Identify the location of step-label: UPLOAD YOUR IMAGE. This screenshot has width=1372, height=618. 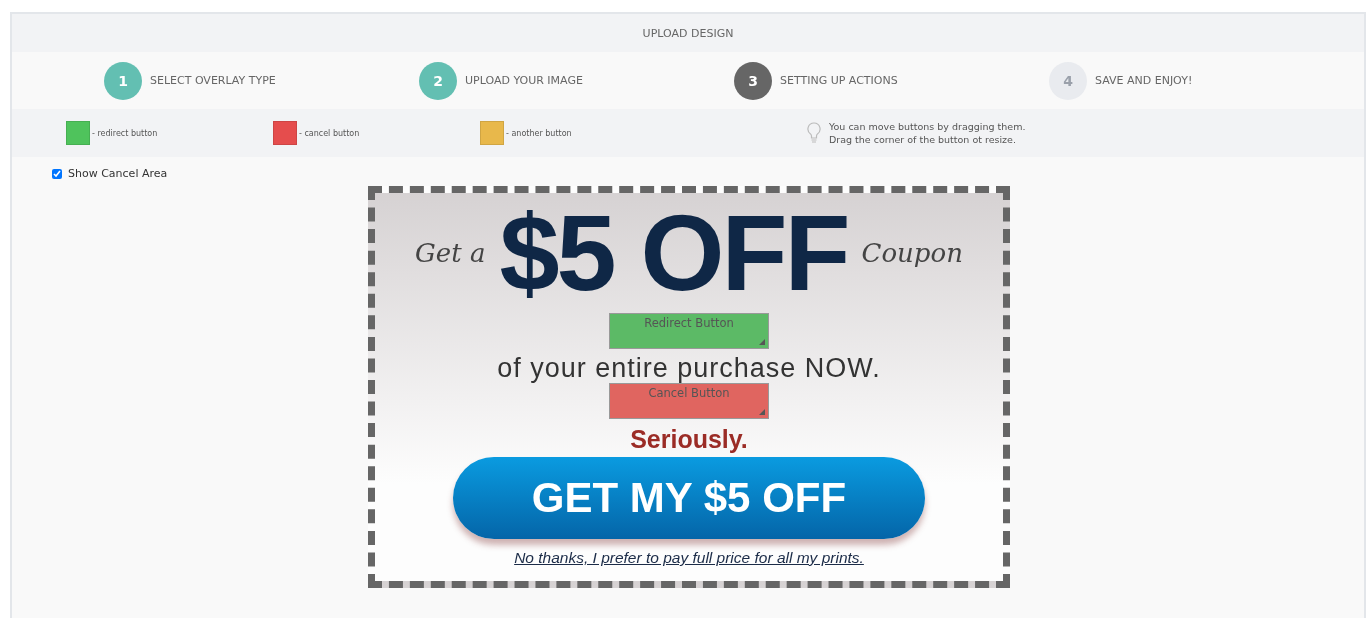
(524, 80).